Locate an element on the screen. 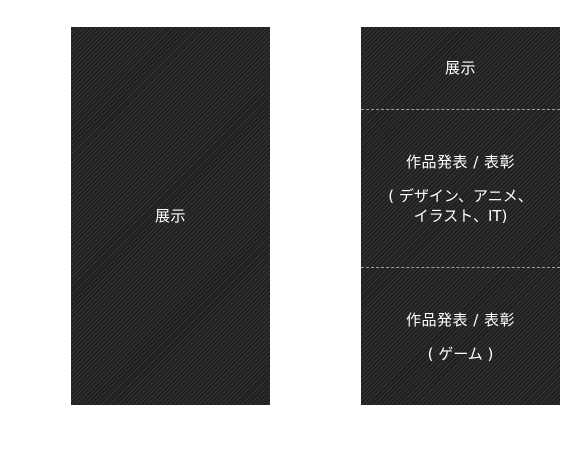 This screenshot has height=472, width=561. right-section-works-design: 作品発表 / 表彰 ( デザイン、アニメ、 イラスト、IT) is located at coordinates (460, 188).